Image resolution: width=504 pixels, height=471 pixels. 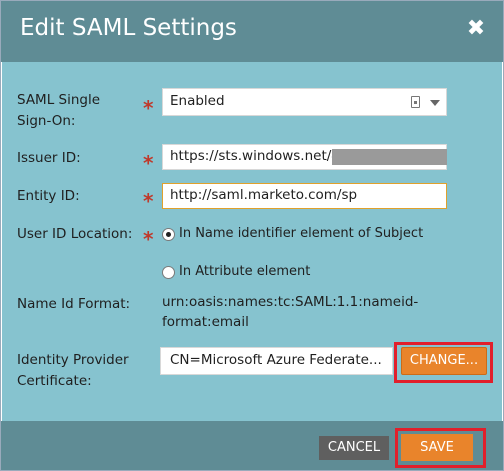 I want to click on userid-label: User ID Location:, so click(x=75, y=234).